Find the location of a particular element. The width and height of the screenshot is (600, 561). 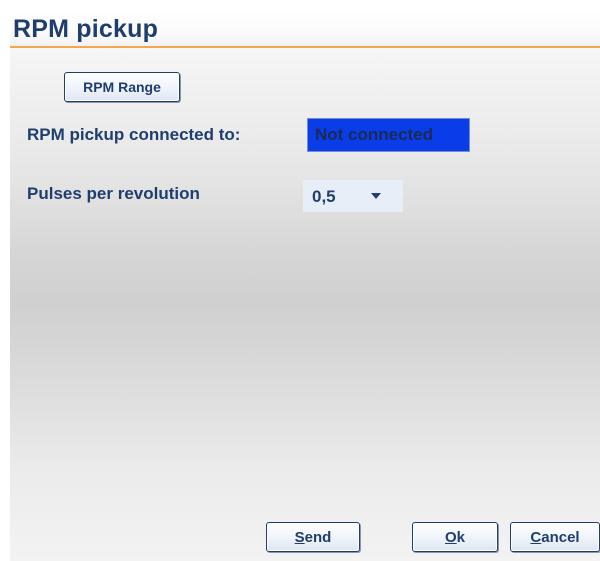

connected-to-label: RPM pickup connected to: is located at coordinates (134, 134).